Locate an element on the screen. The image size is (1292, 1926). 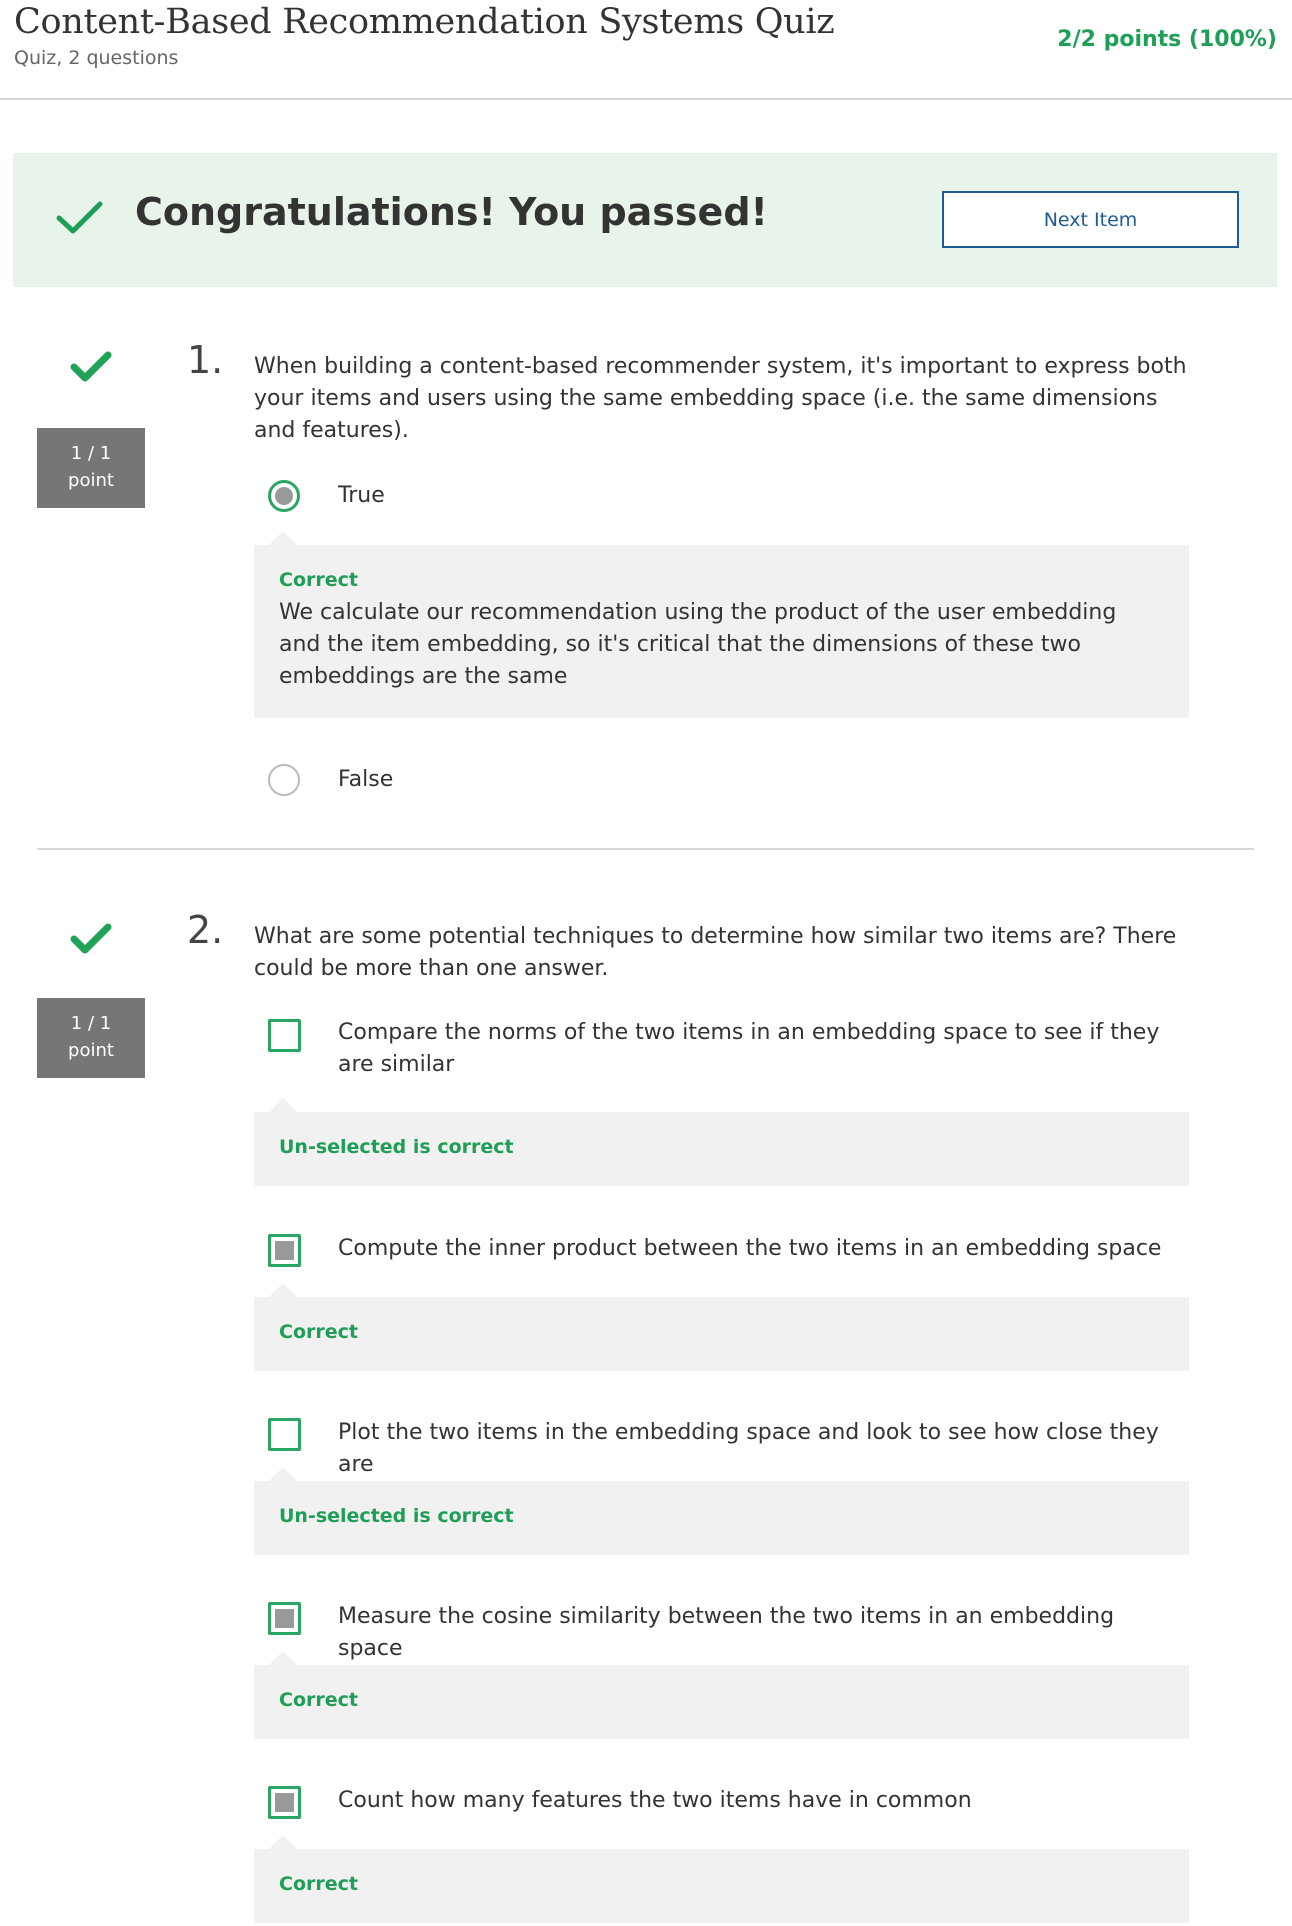
quiz-subtitle: Quiz, 2 questions is located at coordinates (96, 58).